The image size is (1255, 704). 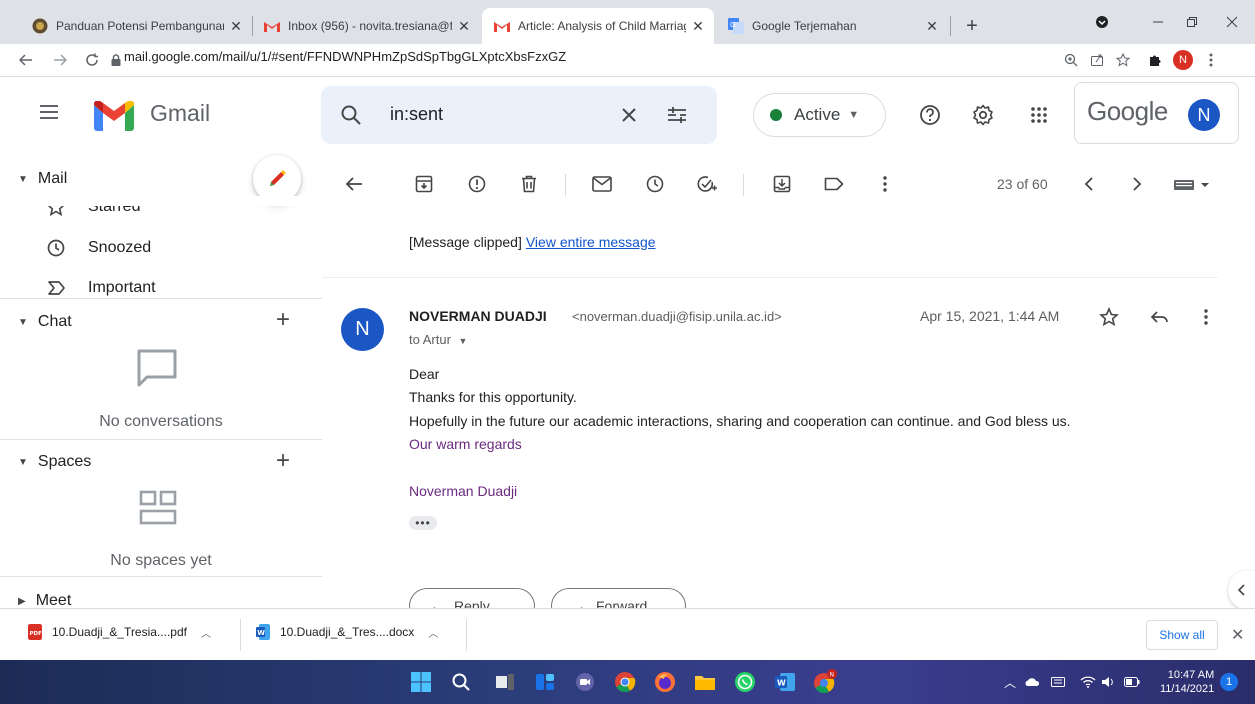 I want to click on show-trimmed-content-button: •••, so click(x=423, y=523).